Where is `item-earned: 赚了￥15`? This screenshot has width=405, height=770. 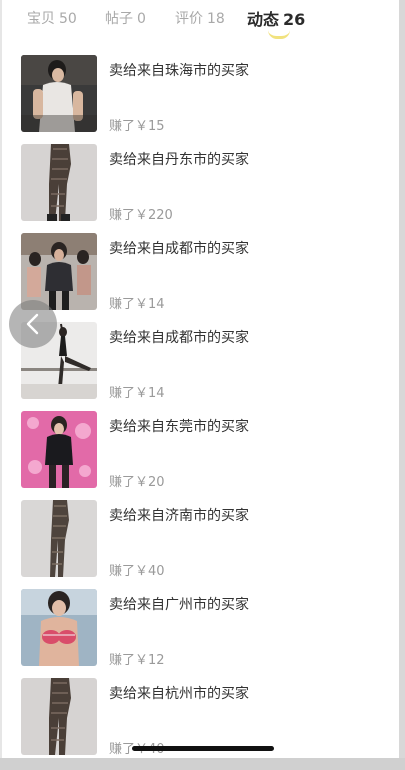 item-earned: 赚了￥15 is located at coordinates (137, 126).